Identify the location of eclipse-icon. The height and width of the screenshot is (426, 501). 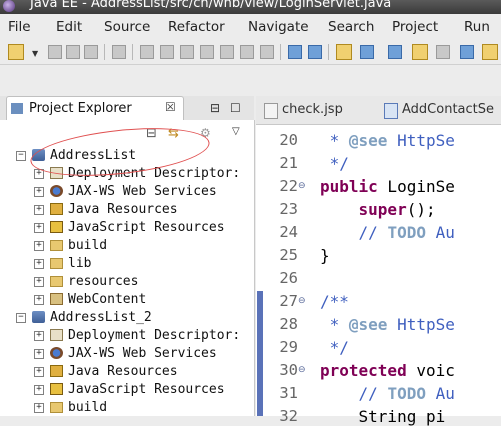
(9, 6).